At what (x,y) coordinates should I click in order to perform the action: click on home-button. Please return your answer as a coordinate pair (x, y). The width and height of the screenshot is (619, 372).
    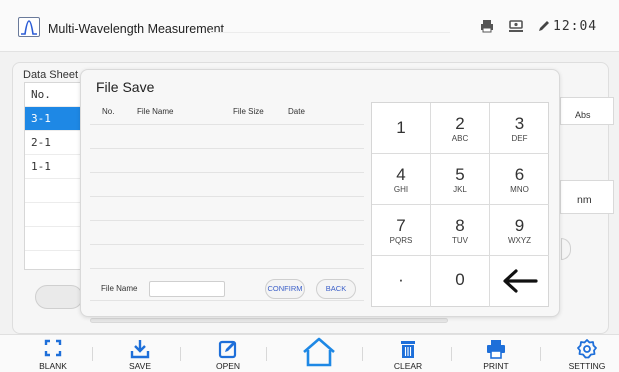
    Looking at the image, I should click on (319, 353).